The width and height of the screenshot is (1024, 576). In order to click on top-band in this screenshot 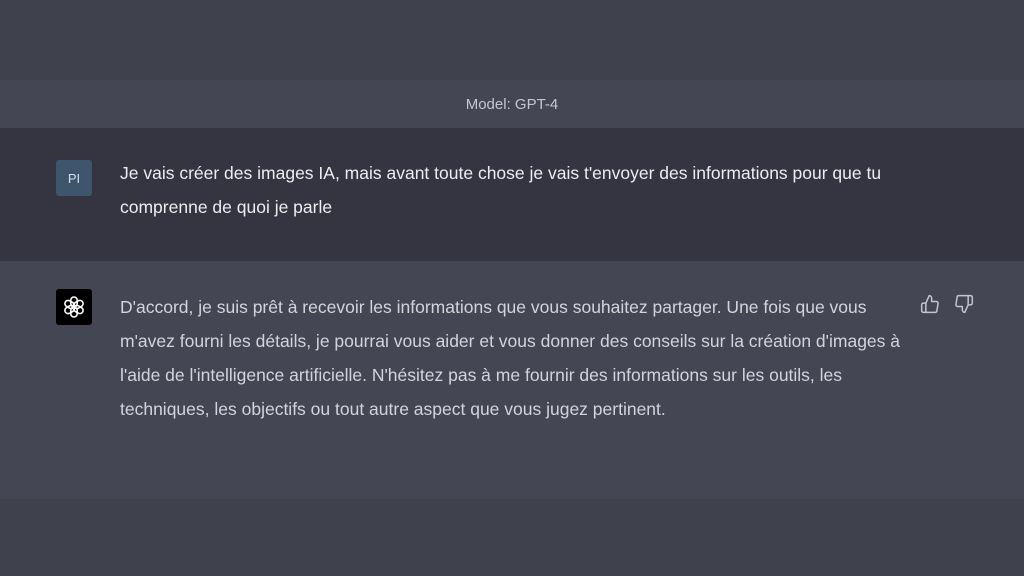, I will do `click(512, 40)`.